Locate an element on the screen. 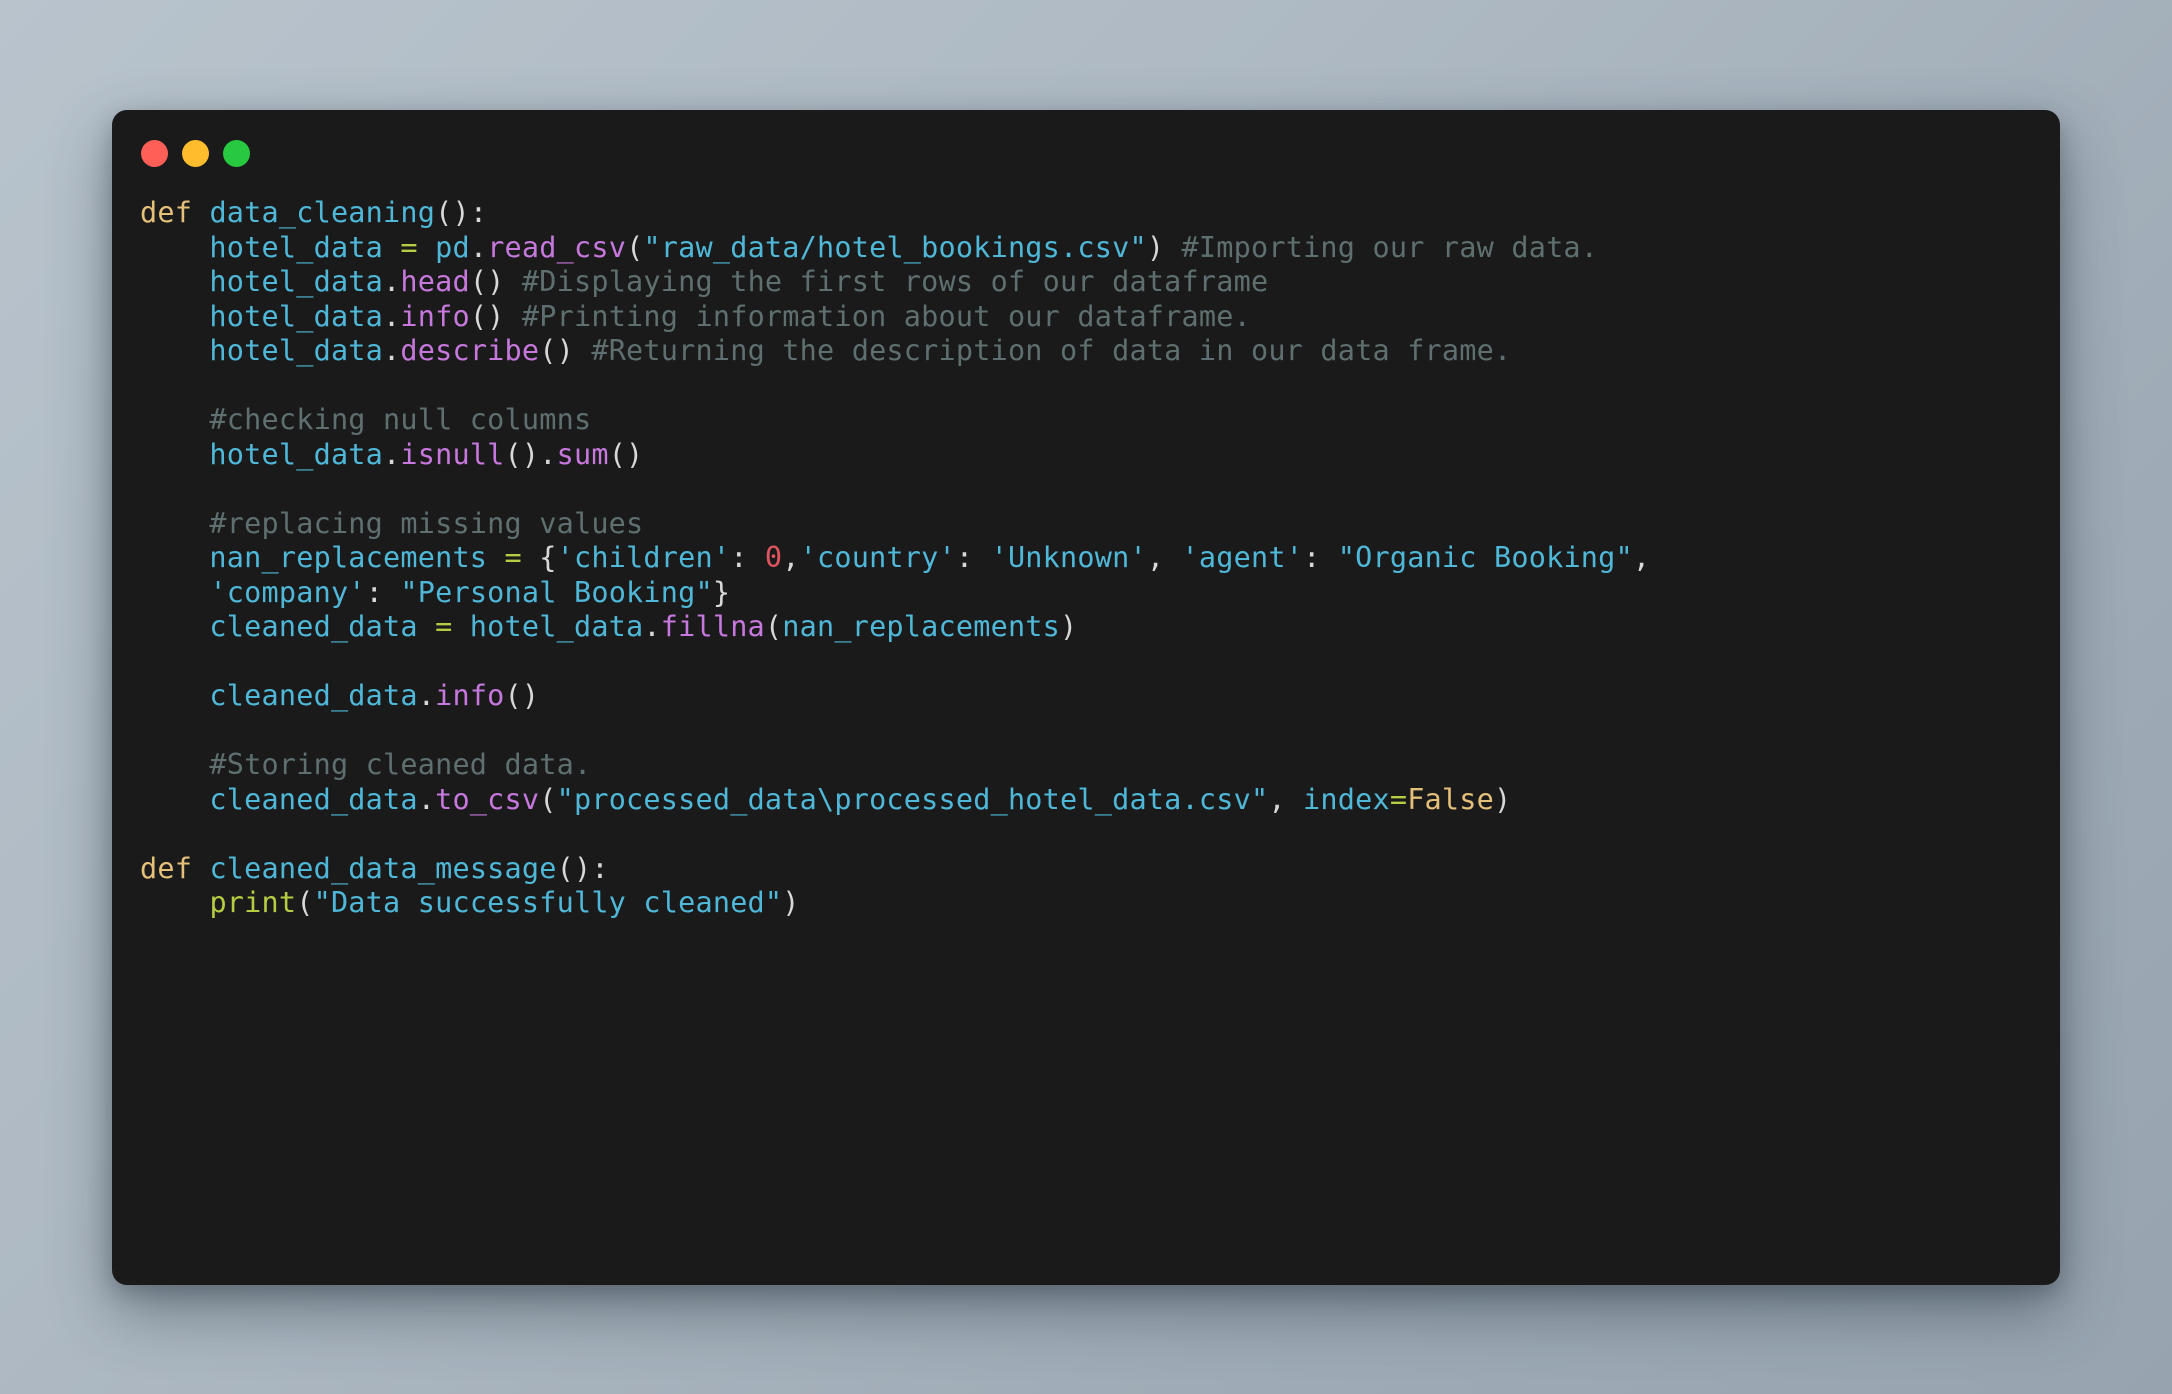 The image size is (2172, 1394). code-line: cleaned_data.info() is located at coordinates (1080, 696).